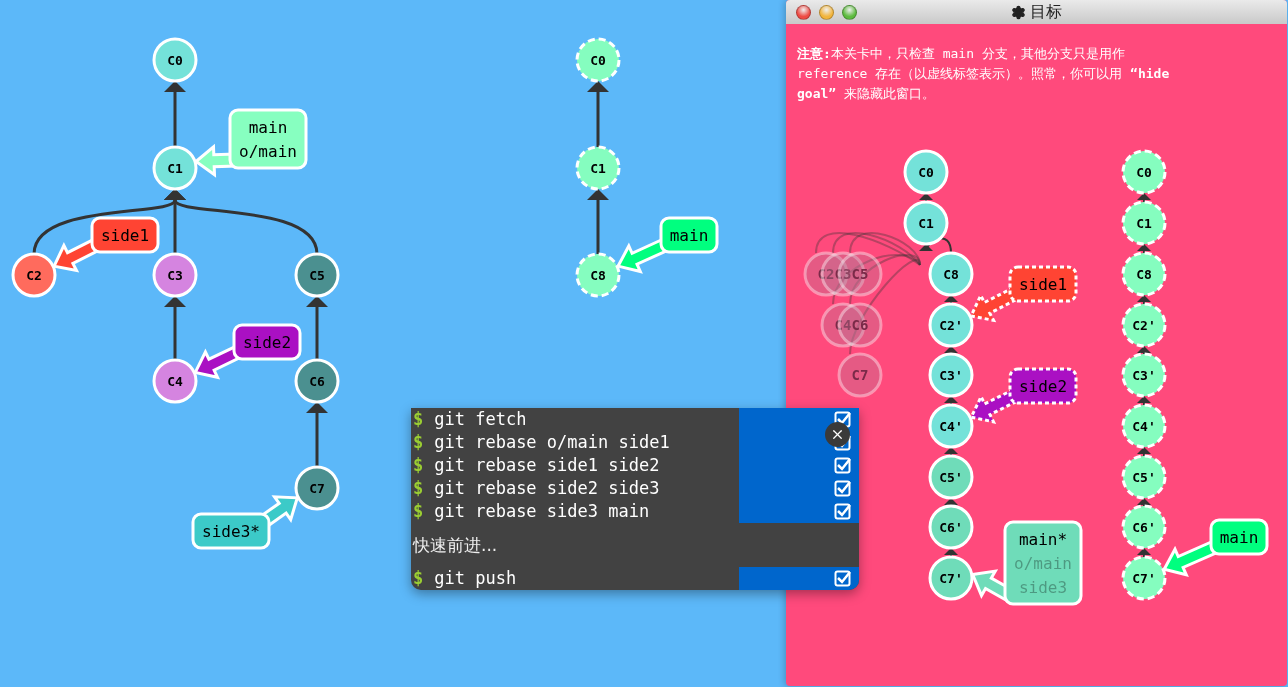  Describe the element at coordinates (551, 442) in the screenshot. I see `command-text: git rebase o/main side1` at that location.